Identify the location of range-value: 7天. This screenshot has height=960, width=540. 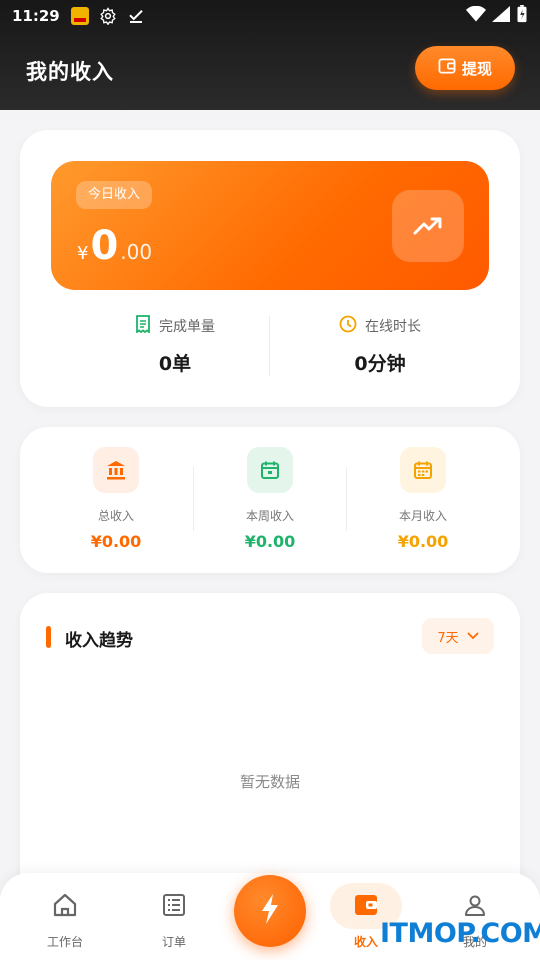
(448, 638).